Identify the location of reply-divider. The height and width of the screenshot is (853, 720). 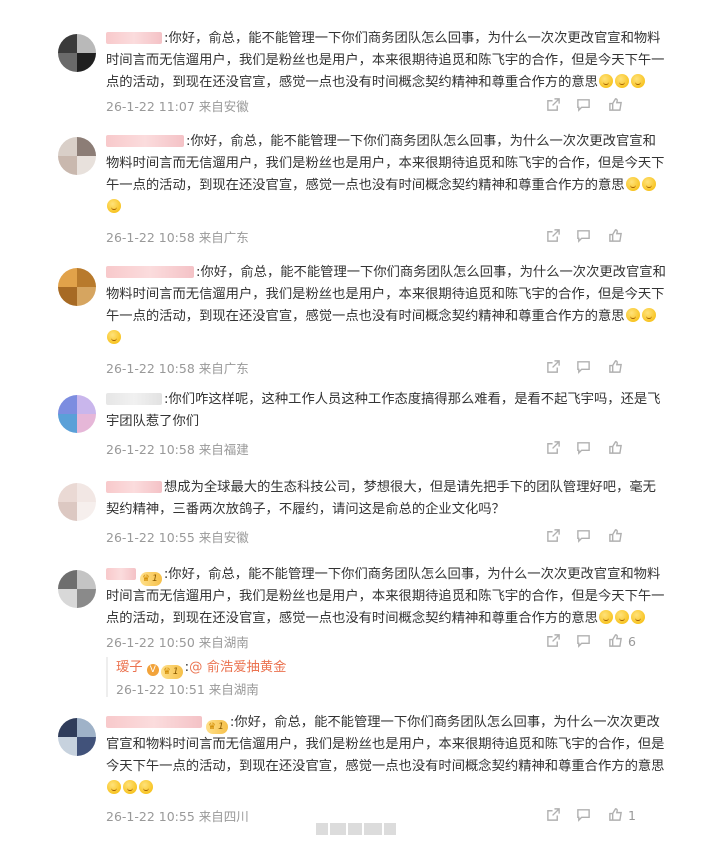
(107, 677).